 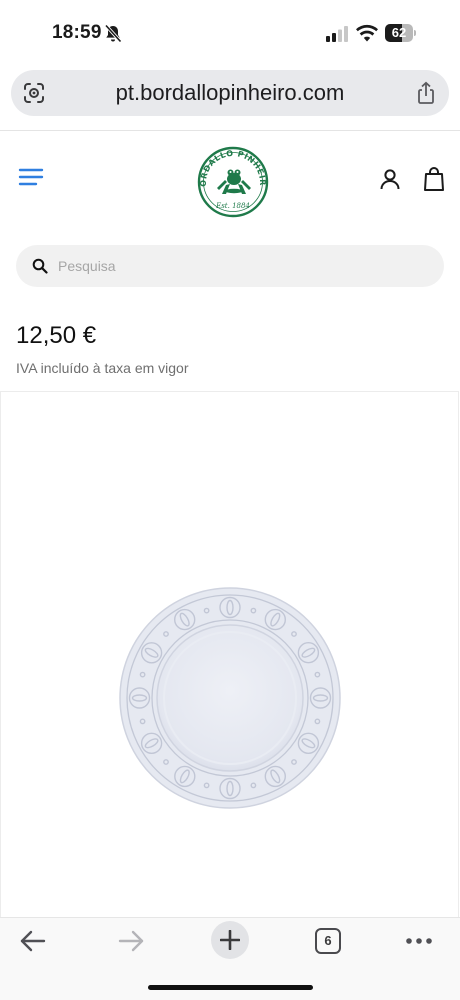 I want to click on battery-percent: 62, so click(x=399, y=32).